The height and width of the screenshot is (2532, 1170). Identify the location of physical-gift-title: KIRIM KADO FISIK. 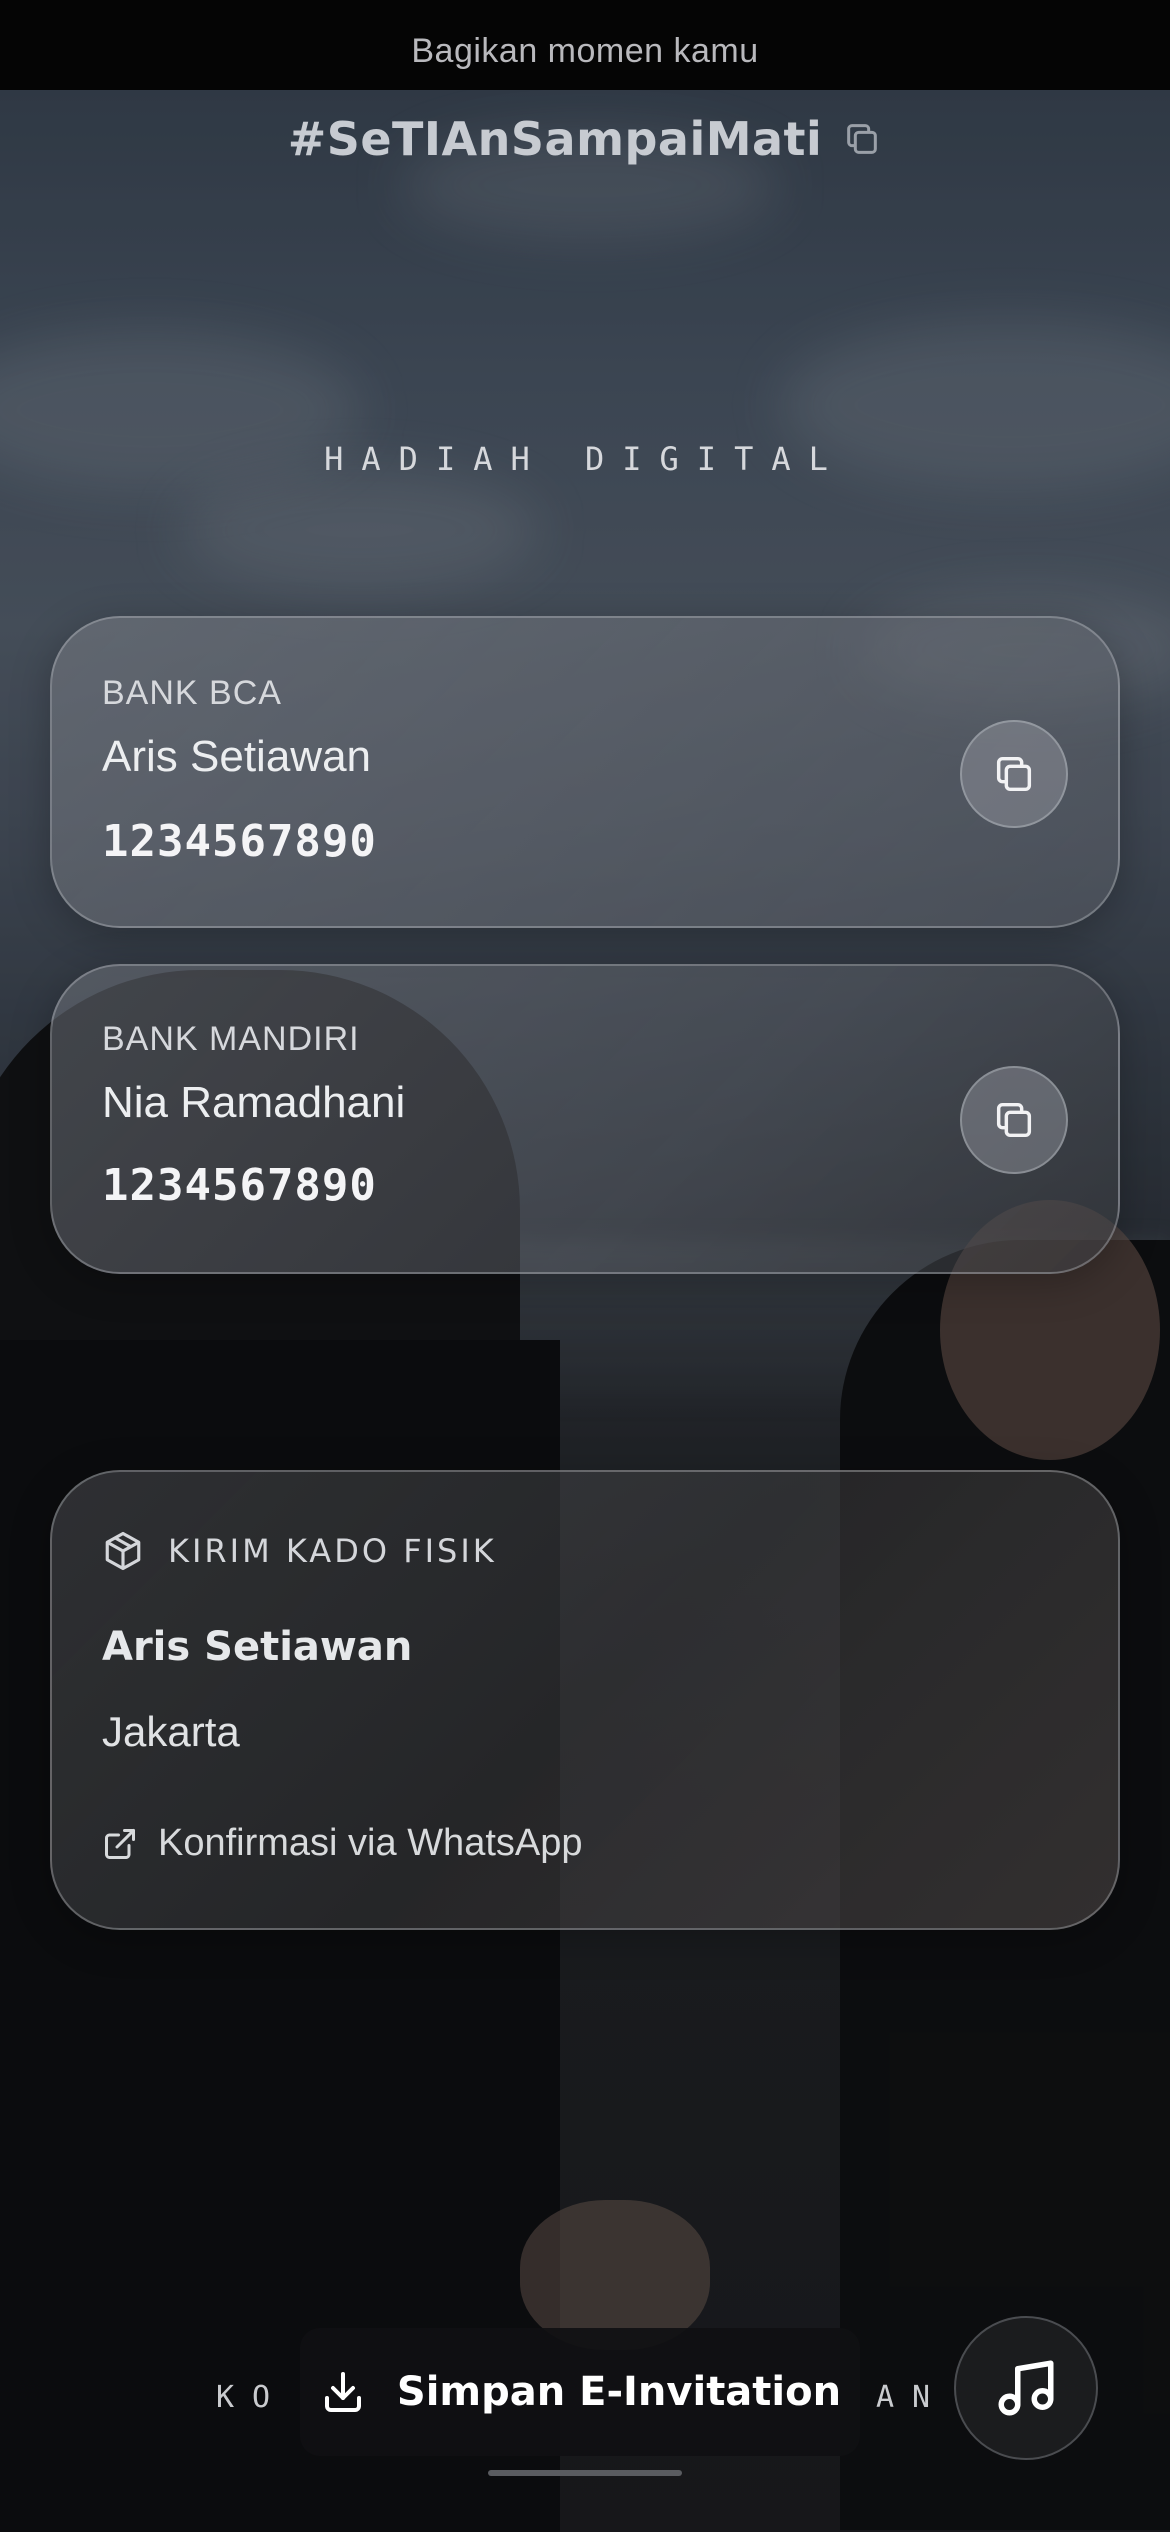
(332, 1551).